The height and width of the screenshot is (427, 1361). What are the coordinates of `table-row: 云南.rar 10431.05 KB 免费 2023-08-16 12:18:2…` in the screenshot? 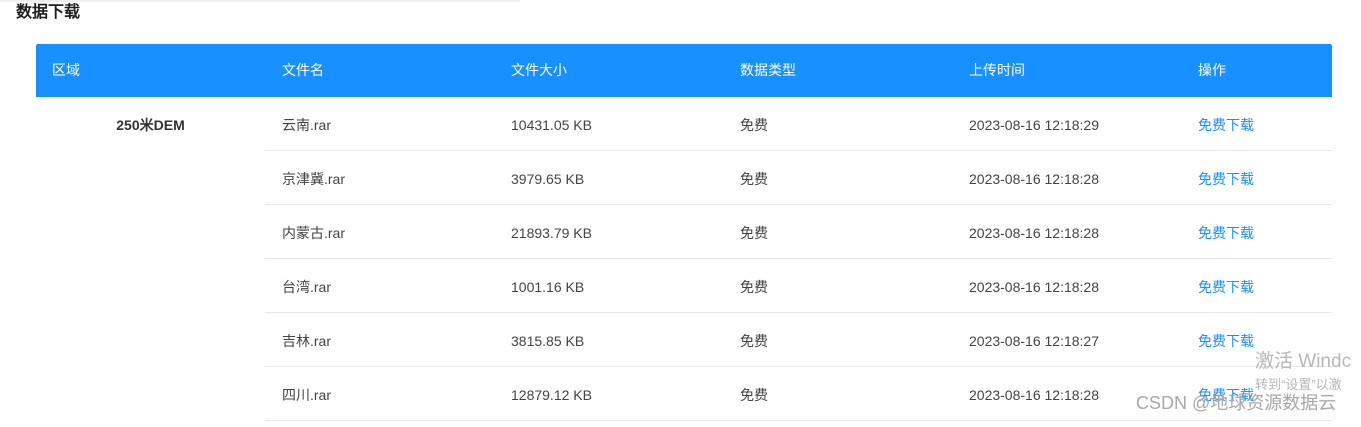 It's located at (798, 124).